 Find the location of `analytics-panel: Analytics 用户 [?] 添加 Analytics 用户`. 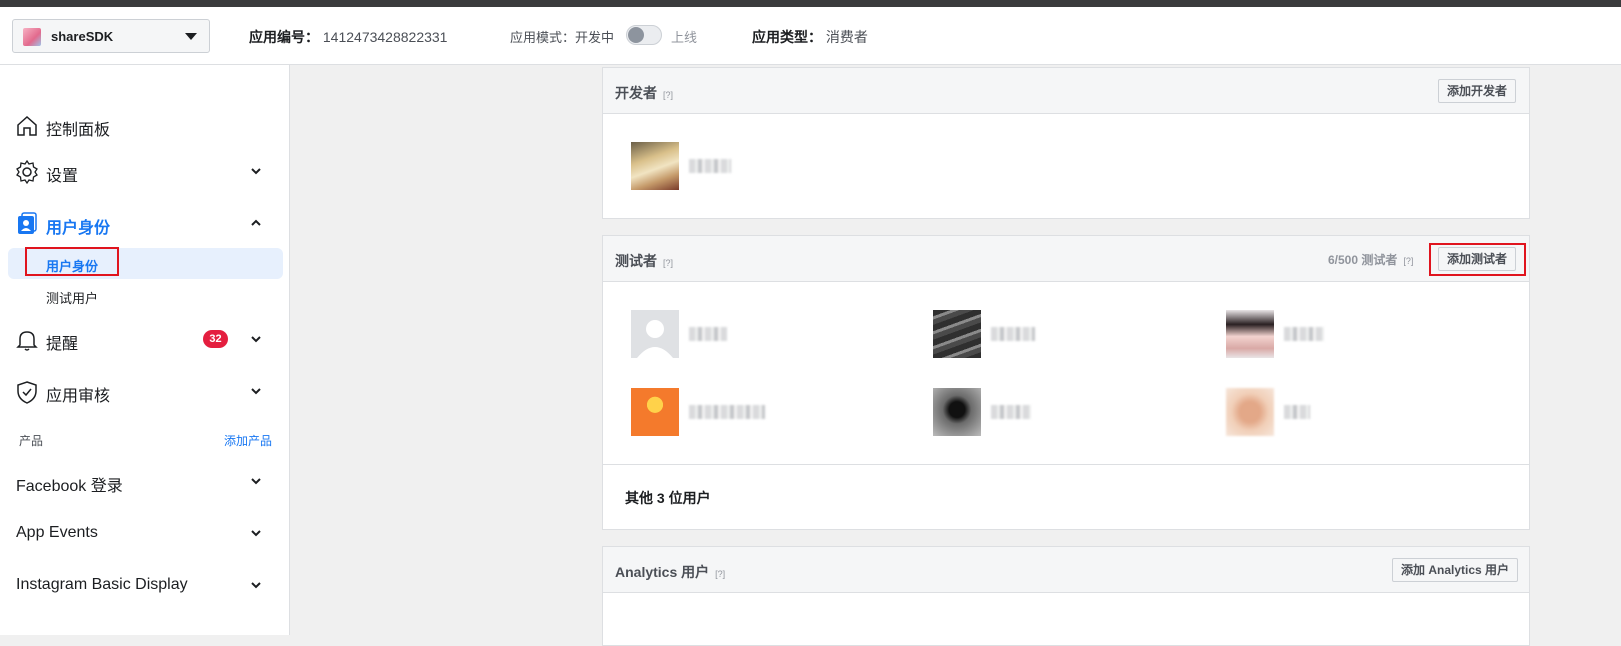

analytics-panel: Analytics 用户 [?] 添加 Analytics 用户 is located at coordinates (1066, 596).